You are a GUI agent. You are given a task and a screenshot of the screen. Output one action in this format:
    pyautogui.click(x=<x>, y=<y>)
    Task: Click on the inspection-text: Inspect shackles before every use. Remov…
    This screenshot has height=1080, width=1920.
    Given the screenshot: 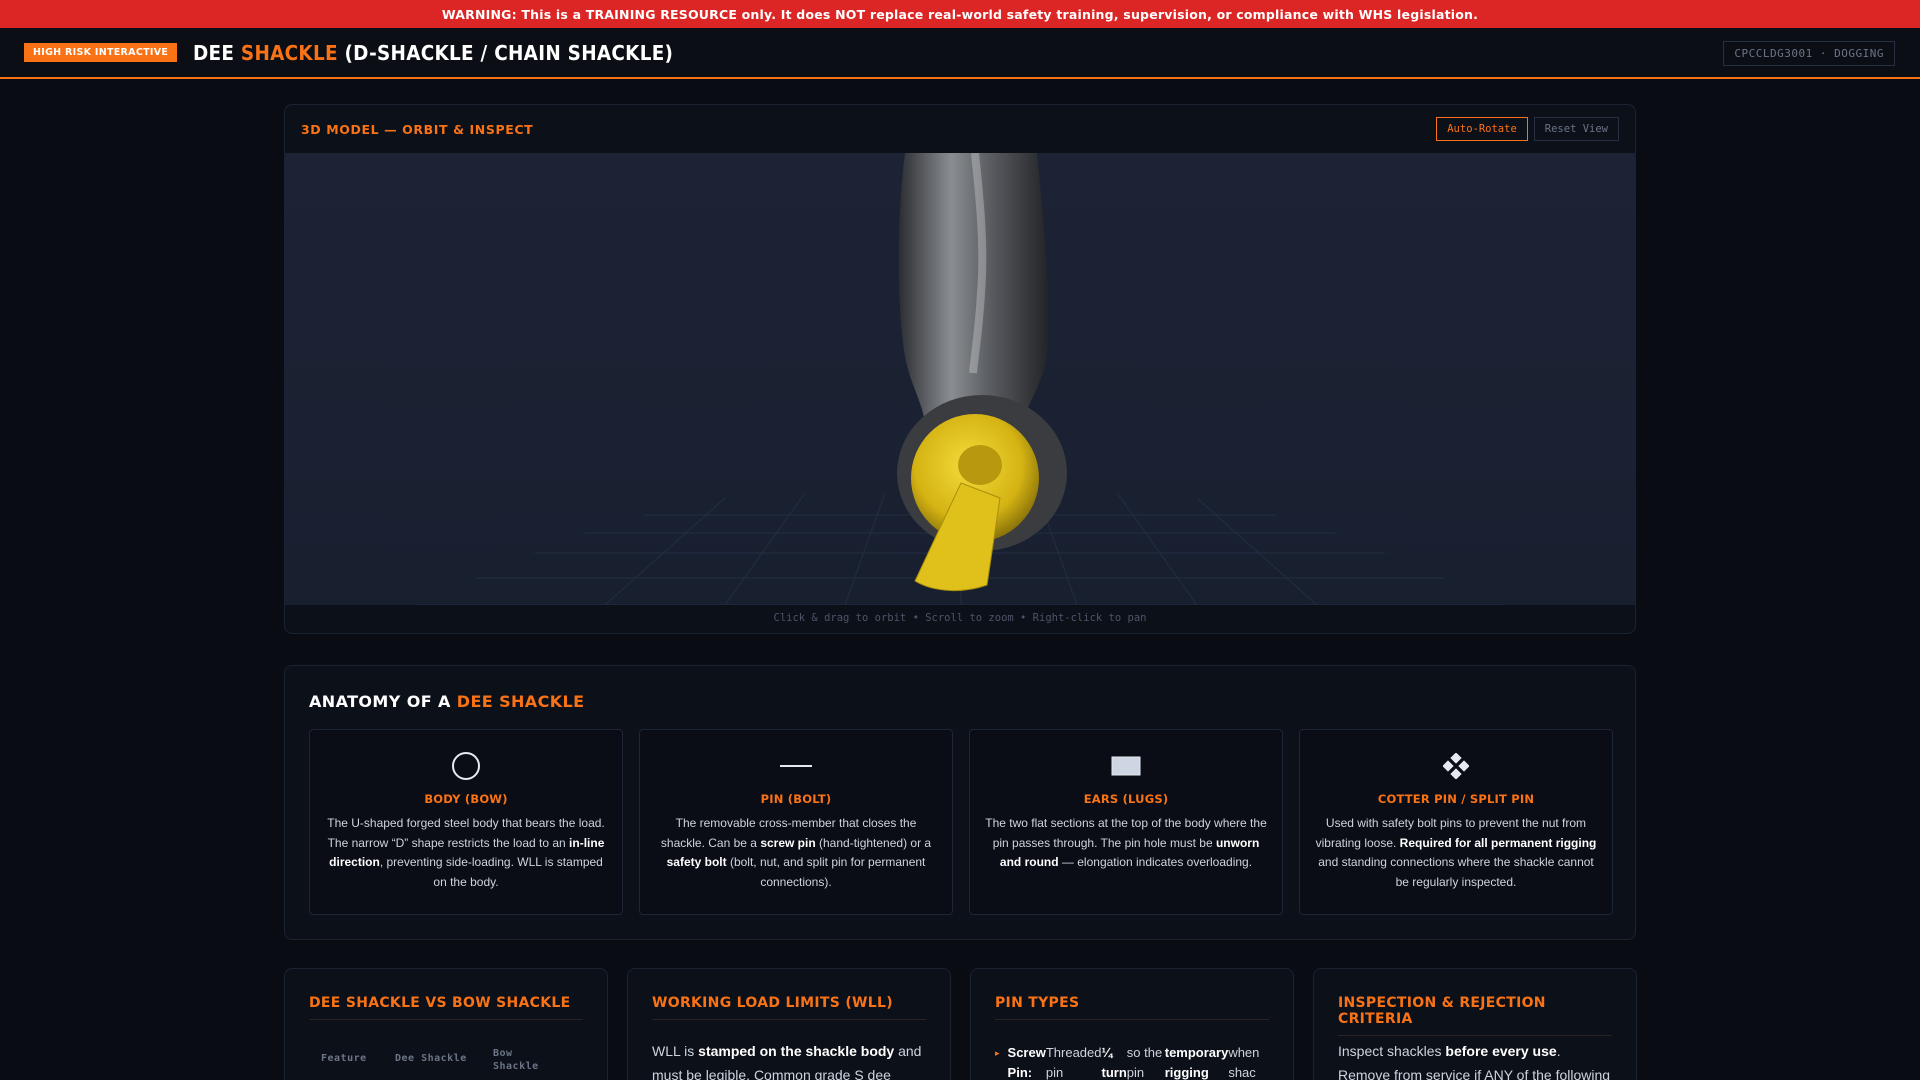 What is the action you would take?
    pyautogui.click(x=1474, y=1061)
    